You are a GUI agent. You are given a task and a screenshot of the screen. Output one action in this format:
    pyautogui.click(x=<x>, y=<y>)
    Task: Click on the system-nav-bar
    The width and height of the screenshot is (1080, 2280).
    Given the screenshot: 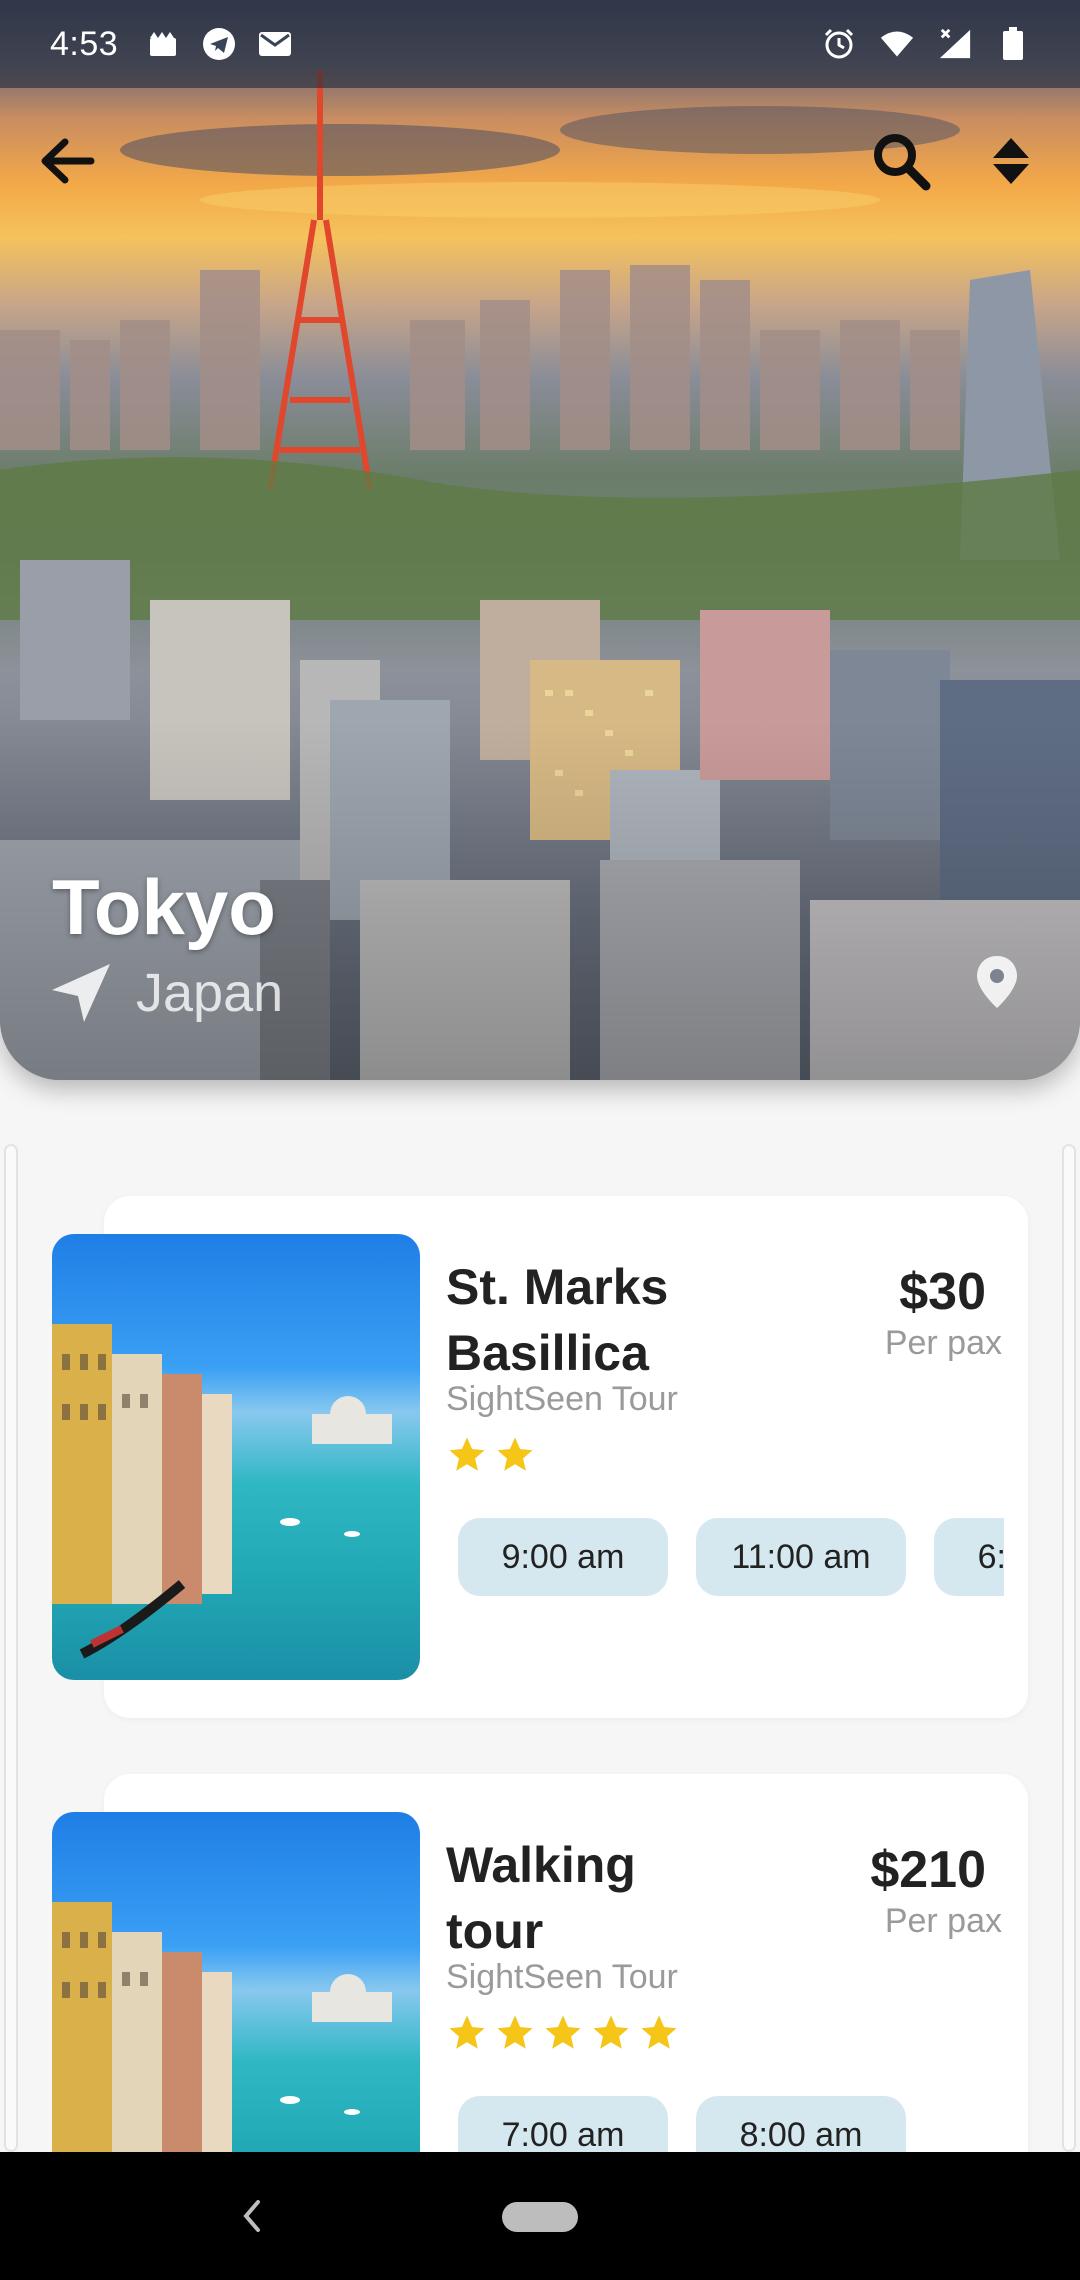 What is the action you would take?
    pyautogui.click(x=540, y=2216)
    